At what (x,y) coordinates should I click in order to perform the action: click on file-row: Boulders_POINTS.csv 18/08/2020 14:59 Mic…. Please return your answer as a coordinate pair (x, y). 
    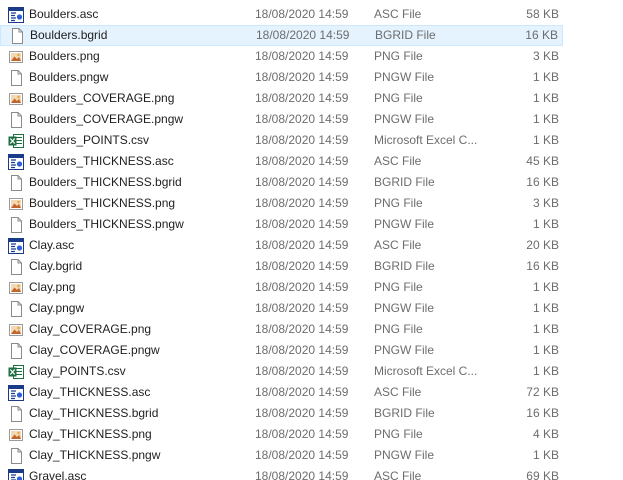
    Looking at the image, I should click on (281, 140).